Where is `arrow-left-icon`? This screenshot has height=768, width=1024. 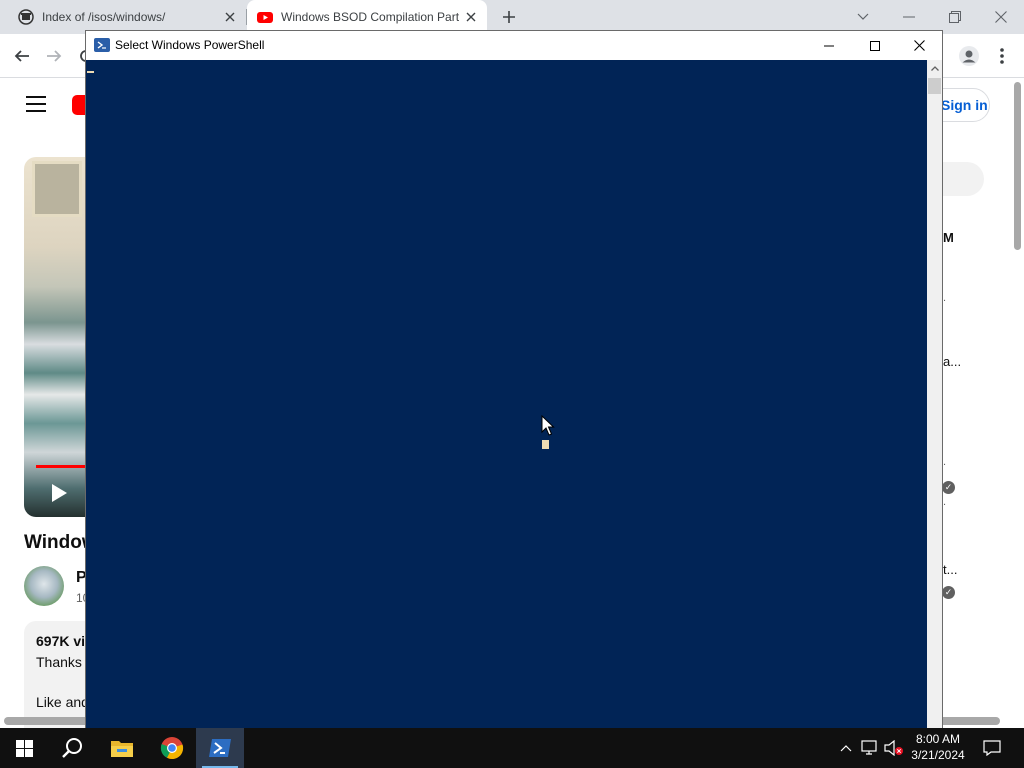
arrow-left-icon is located at coordinates (21, 56).